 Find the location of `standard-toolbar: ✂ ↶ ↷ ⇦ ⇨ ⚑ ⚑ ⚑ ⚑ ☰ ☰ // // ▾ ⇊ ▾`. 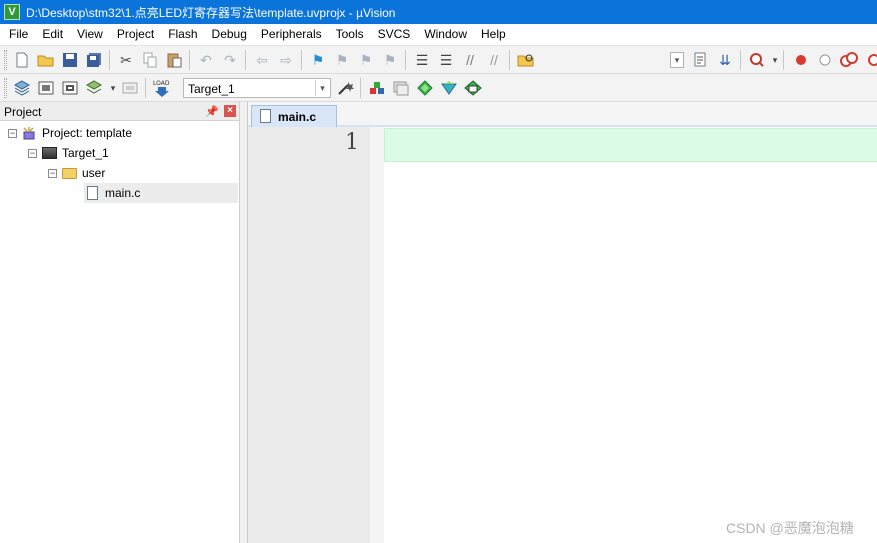

standard-toolbar: ✂ ↶ ↷ ⇦ ⇨ ⚑ ⚑ ⚑ ⚑ ☰ ☰ // // ▾ ⇊ ▾ is located at coordinates (438, 59).